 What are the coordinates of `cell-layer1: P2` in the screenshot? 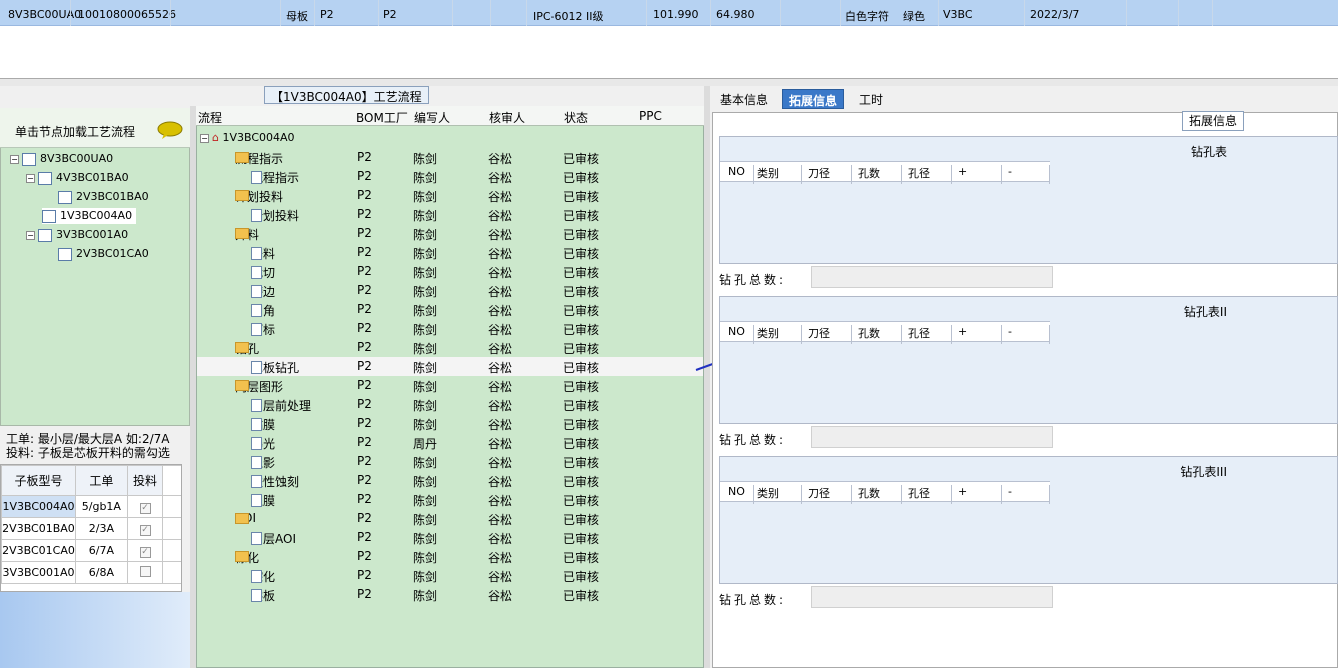 It's located at (327, 14).